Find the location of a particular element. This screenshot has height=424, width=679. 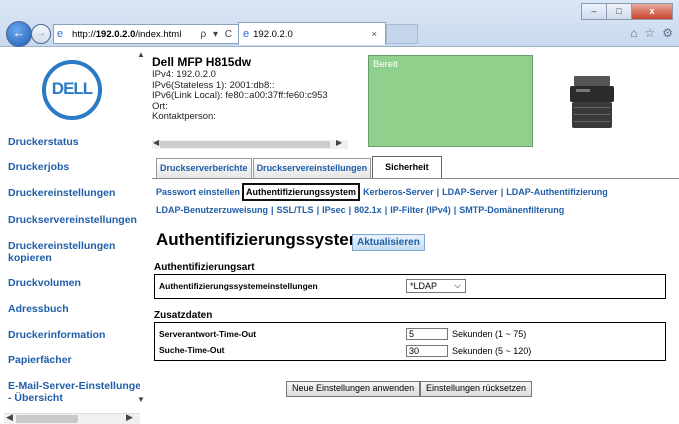

link-ssl-tls: SSL/TLS is located at coordinates (295, 210).